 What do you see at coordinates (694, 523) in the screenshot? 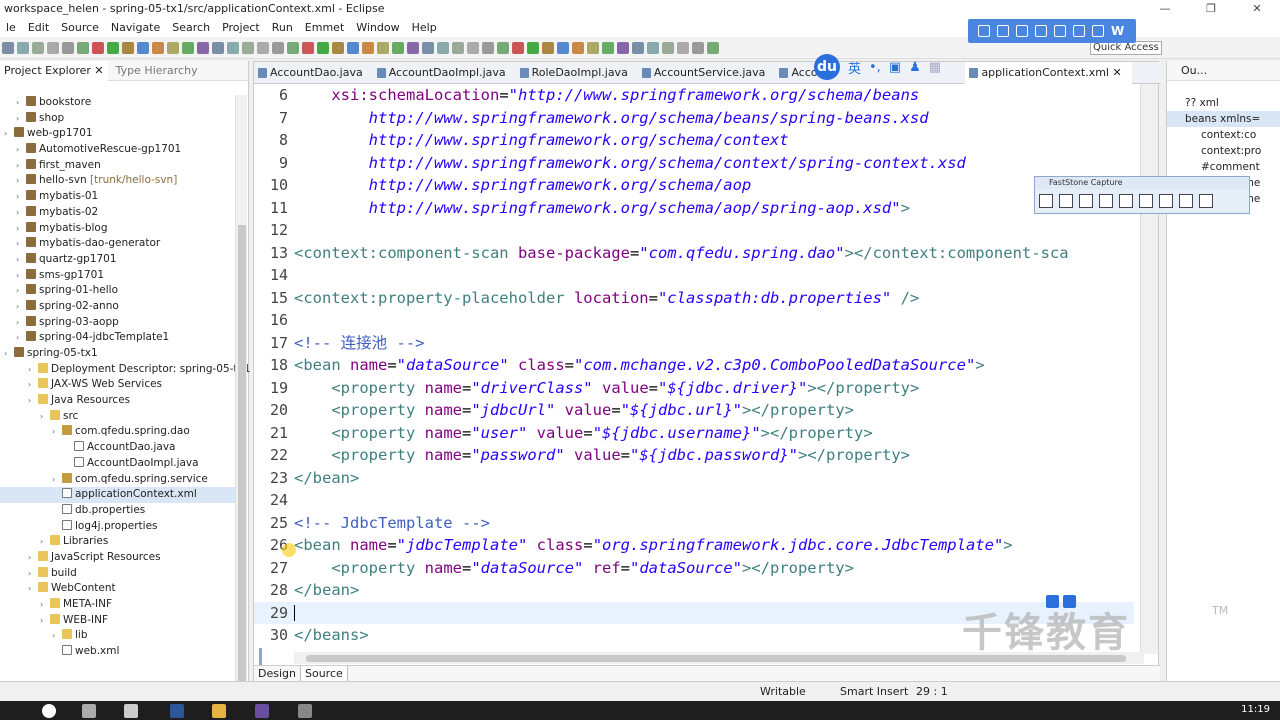
I see `code-line: 25 <!-- JdbcTemplate -->` at bounding box center [694, 523].